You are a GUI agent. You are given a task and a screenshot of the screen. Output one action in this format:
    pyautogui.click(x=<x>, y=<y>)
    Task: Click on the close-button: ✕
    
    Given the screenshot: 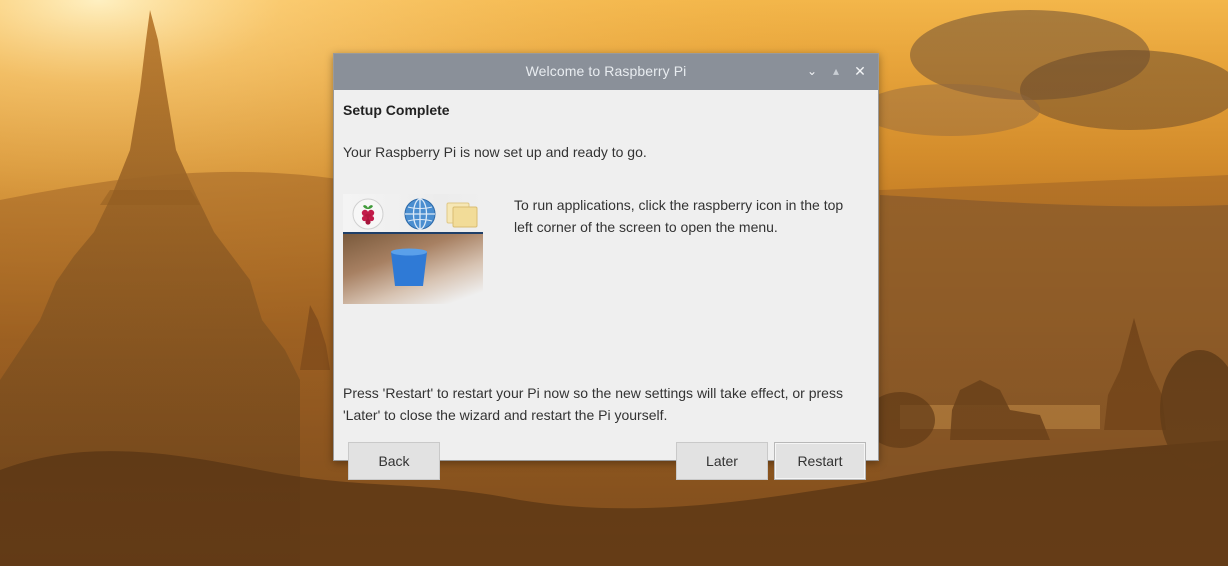 What is the action you would take?
    pyautogui.click(x=860, y=71)
    